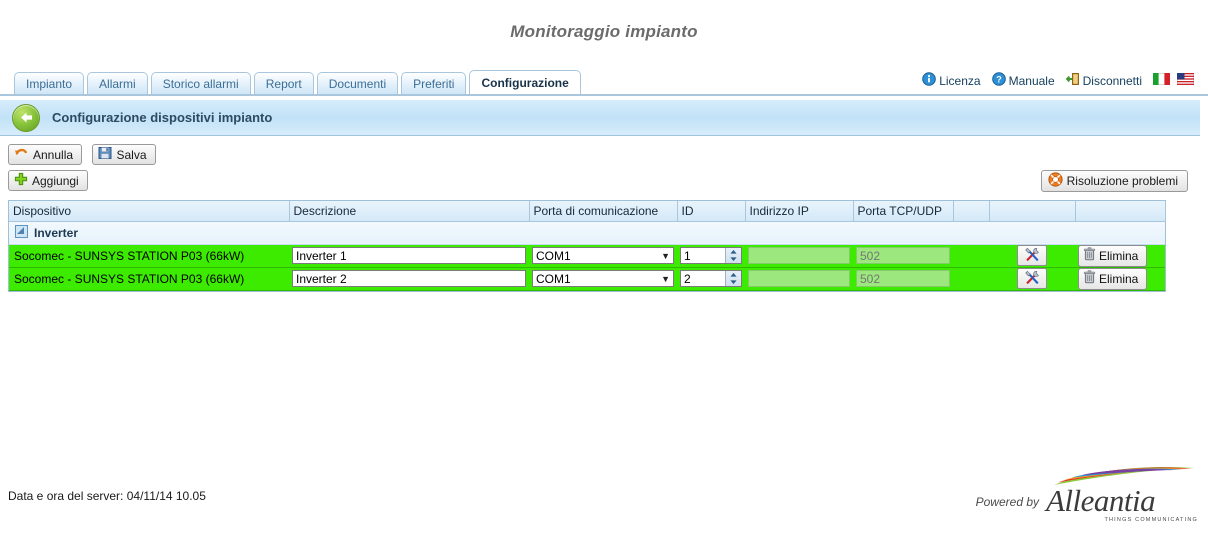  I want to click on group-row-cell: Inverter, so click(587, 233).